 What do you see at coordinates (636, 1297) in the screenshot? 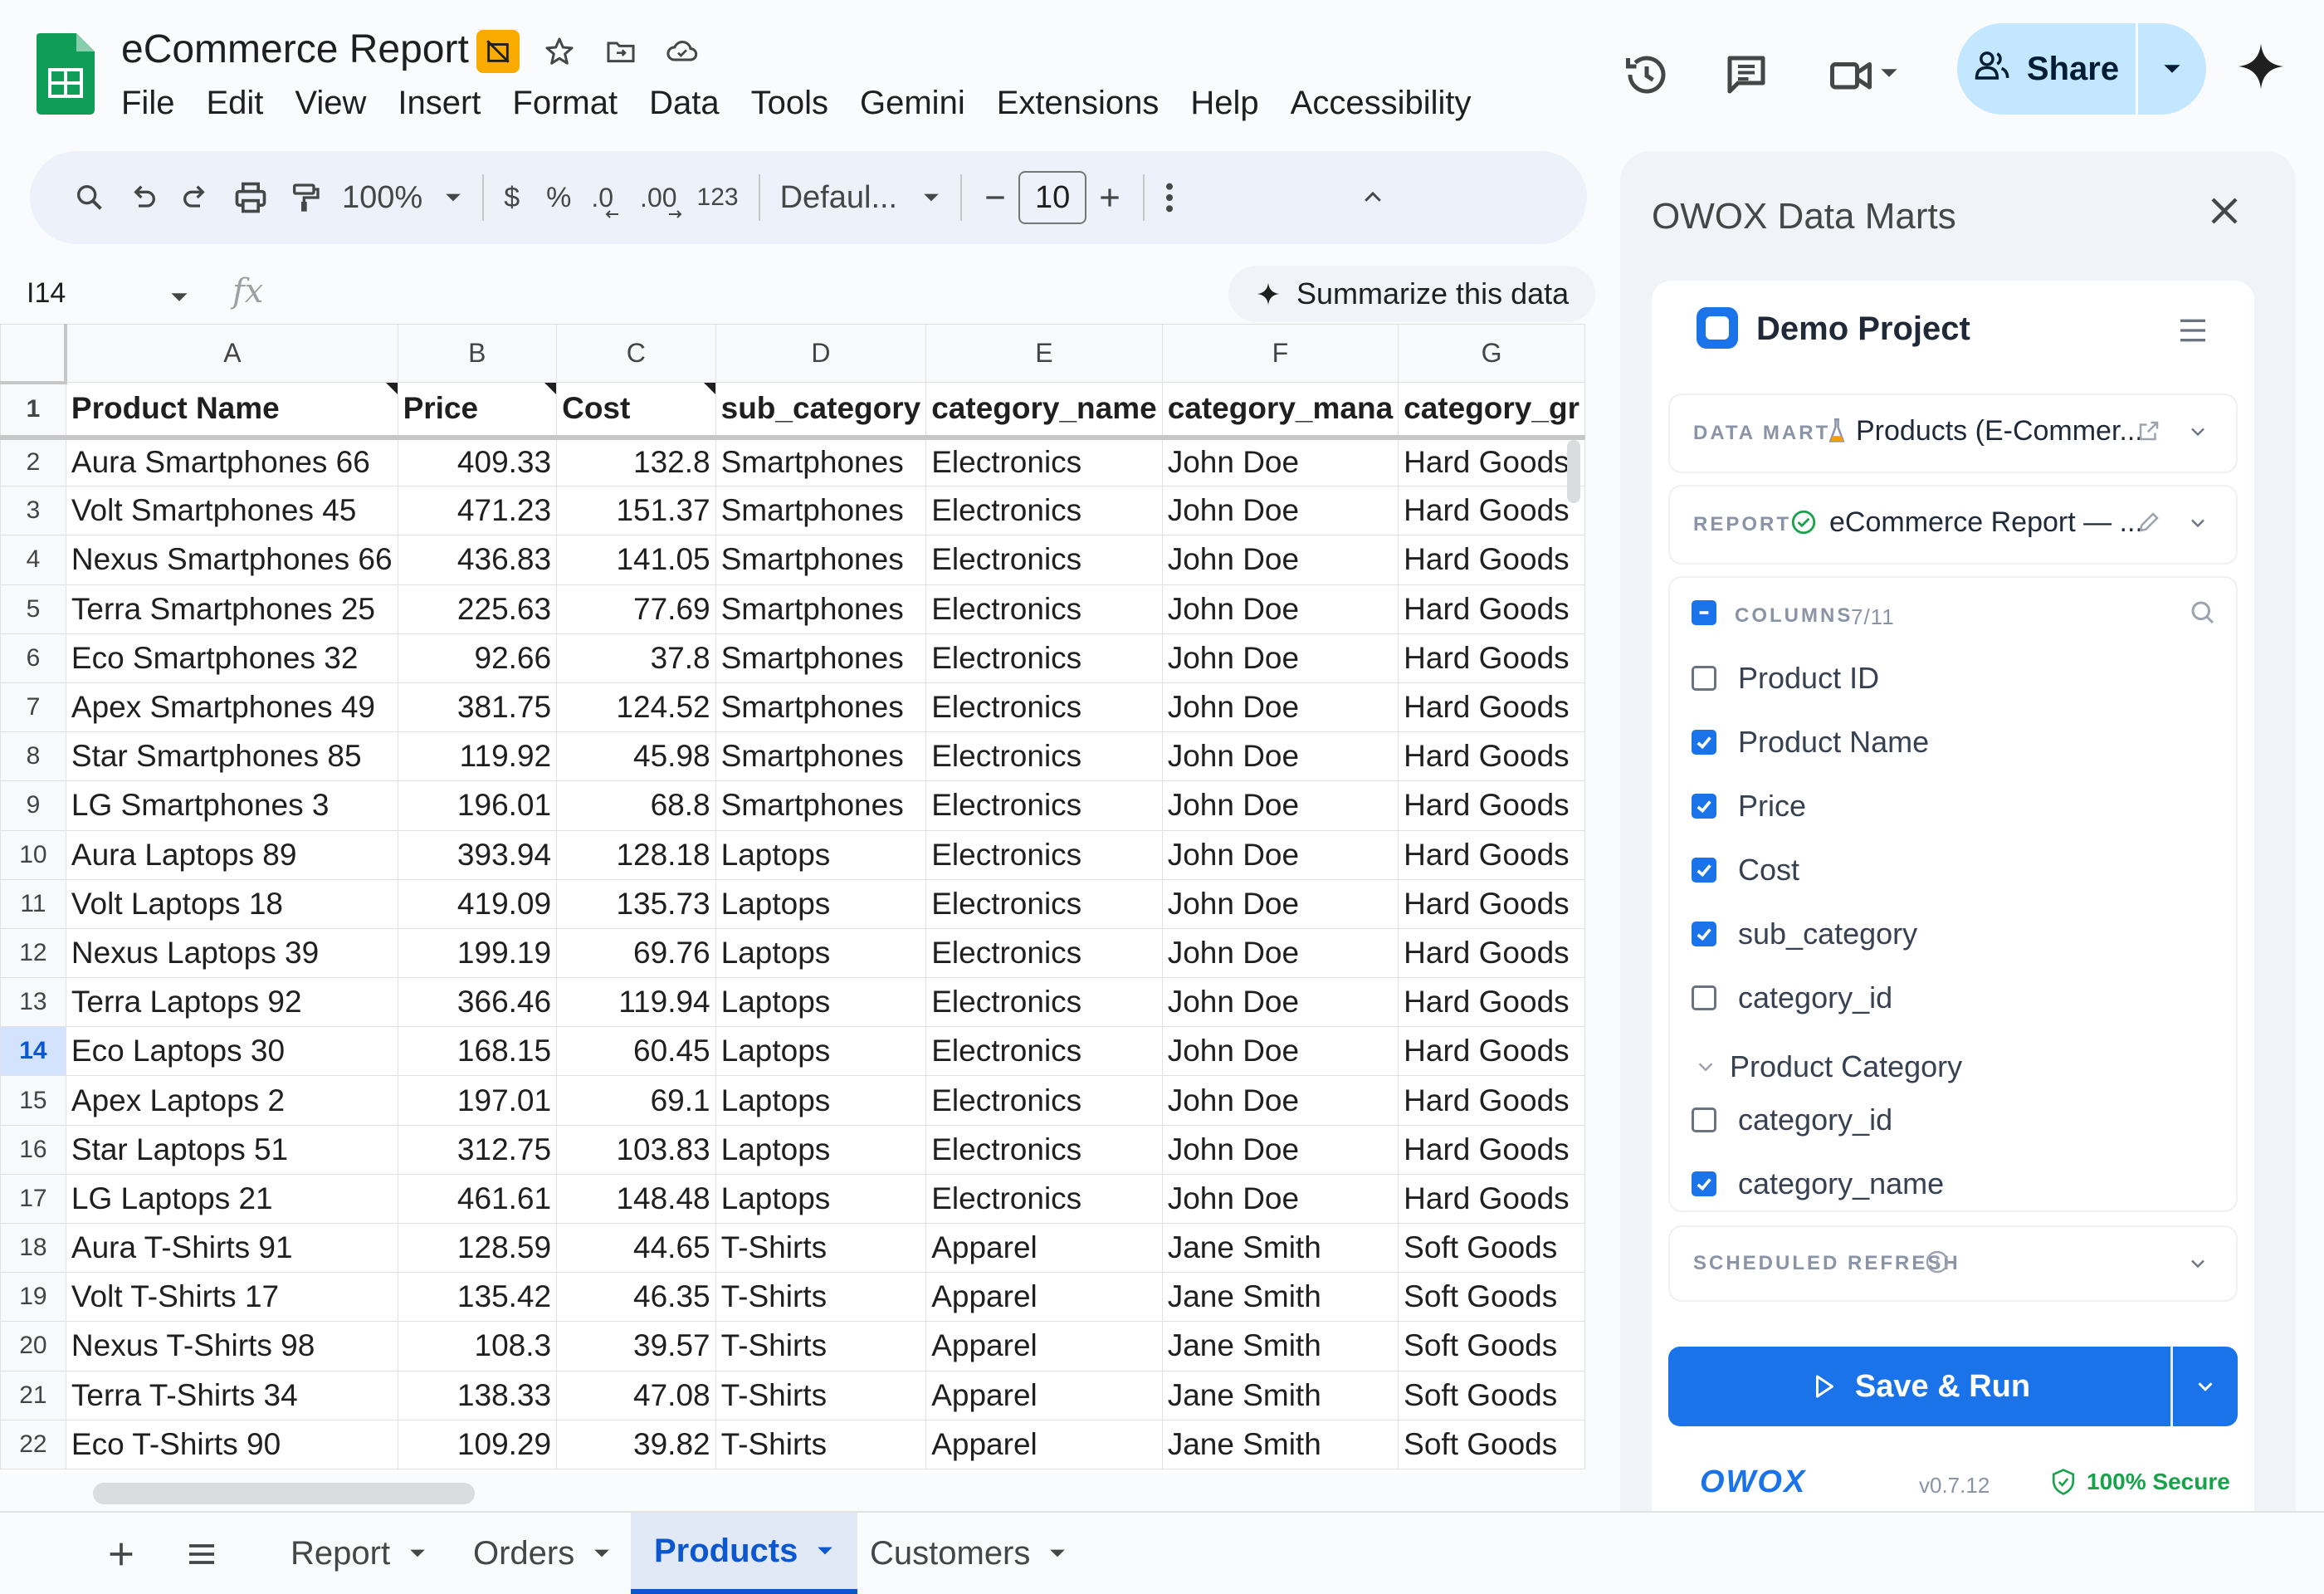
I see `cell: 46.35` at bounding box center [636, 1297].